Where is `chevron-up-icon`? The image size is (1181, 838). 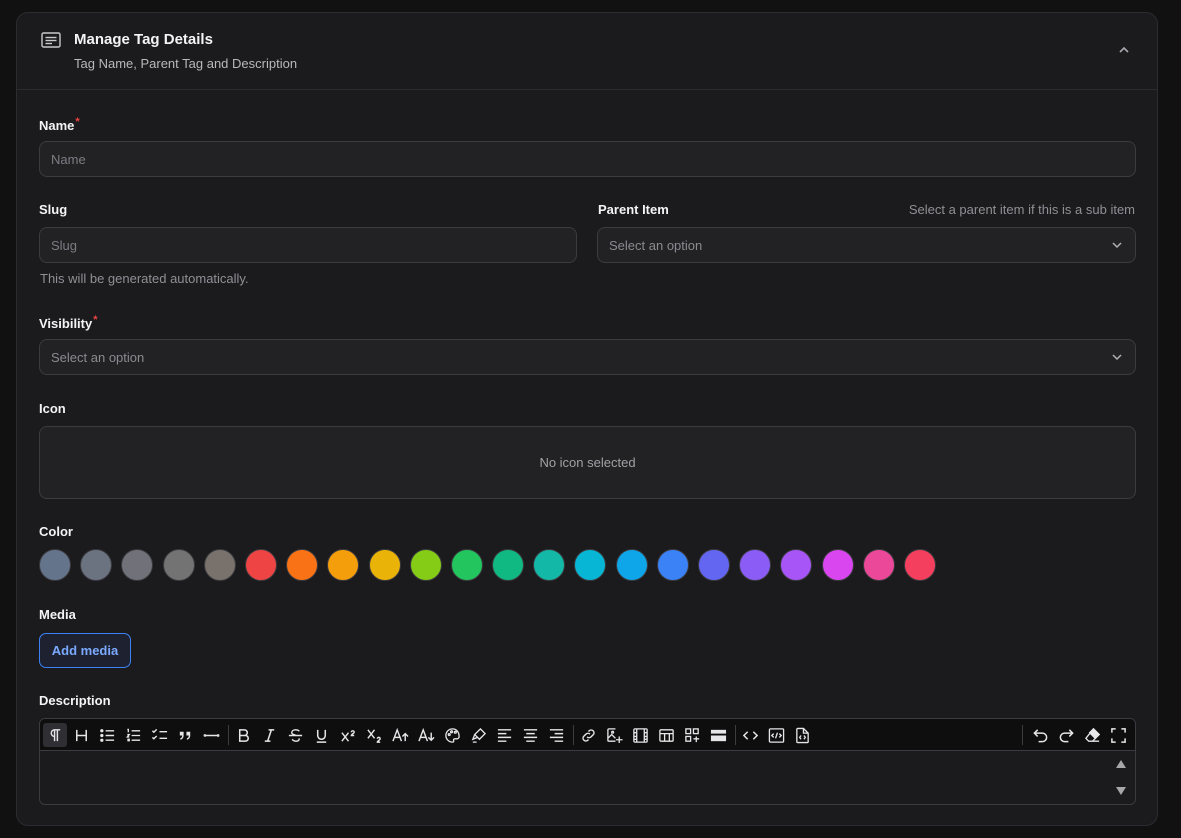
chevron-up-icon is located at coordinates (1124, 50).